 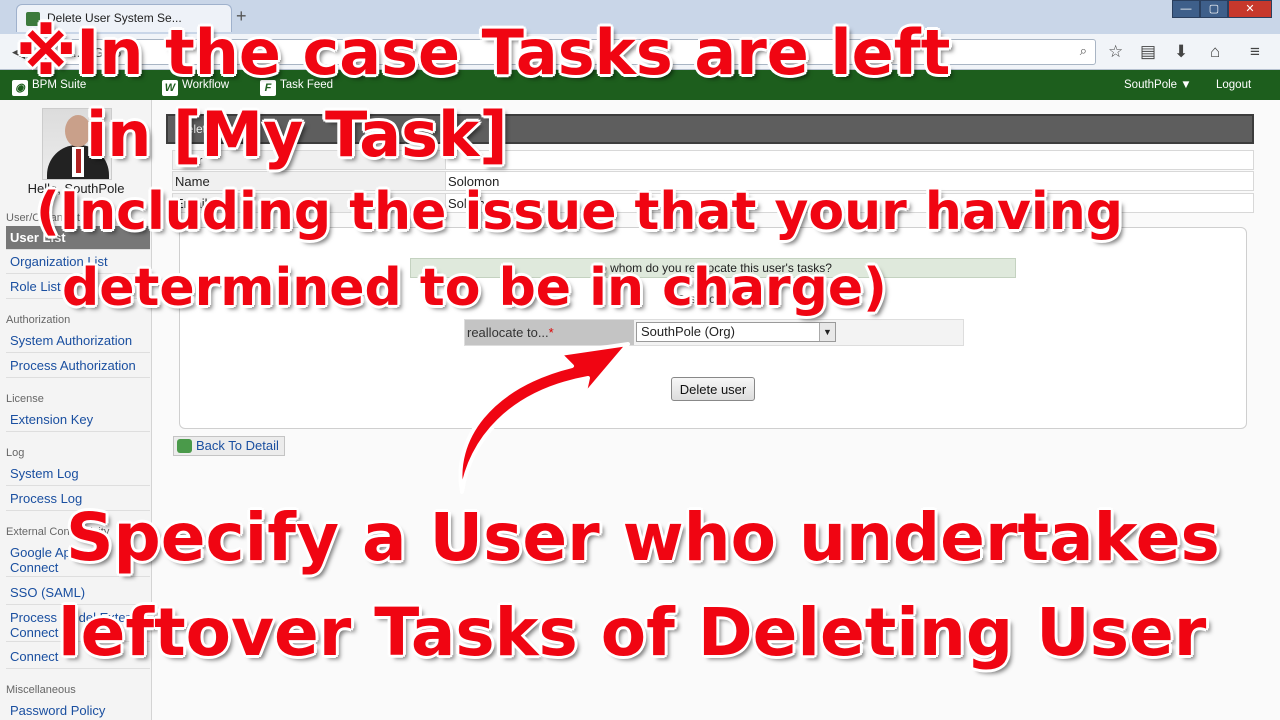 What do you see at coordinates (78, 499) in the screenshot?
I see `sidebar-item-process-log: Process Log` at bounding box center [78, 499].